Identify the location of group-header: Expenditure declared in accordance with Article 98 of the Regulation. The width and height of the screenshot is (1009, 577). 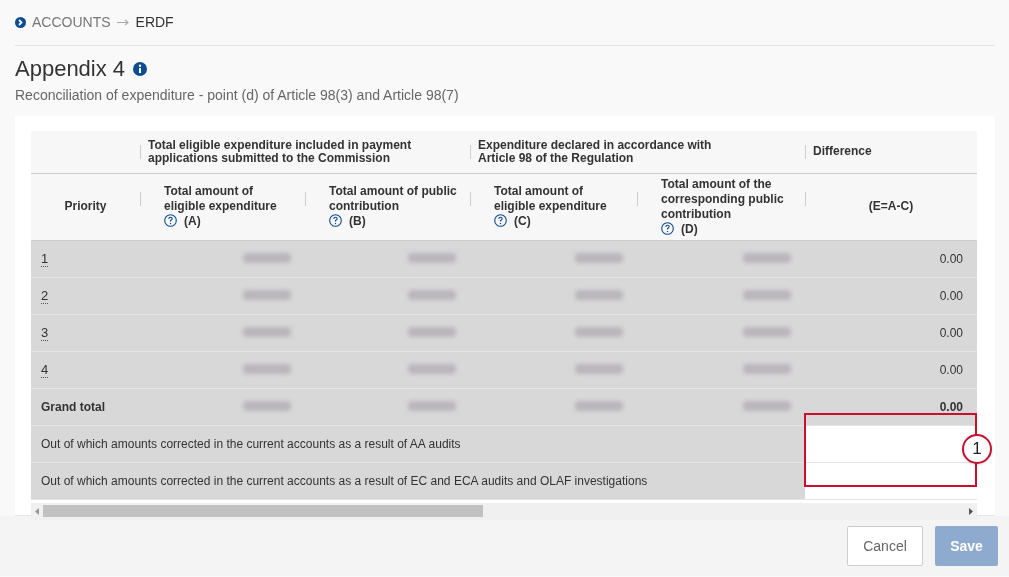
(595, 151).